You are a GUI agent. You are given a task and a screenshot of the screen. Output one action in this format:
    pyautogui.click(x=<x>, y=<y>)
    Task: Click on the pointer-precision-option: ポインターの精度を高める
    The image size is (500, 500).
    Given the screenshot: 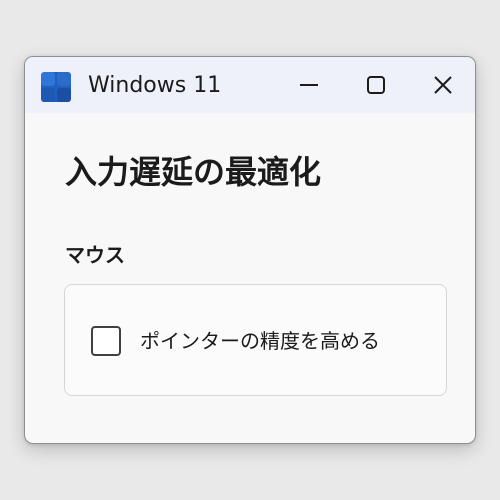 What is the action you would take?
    pyautogui.click(x=235, y=341)
    